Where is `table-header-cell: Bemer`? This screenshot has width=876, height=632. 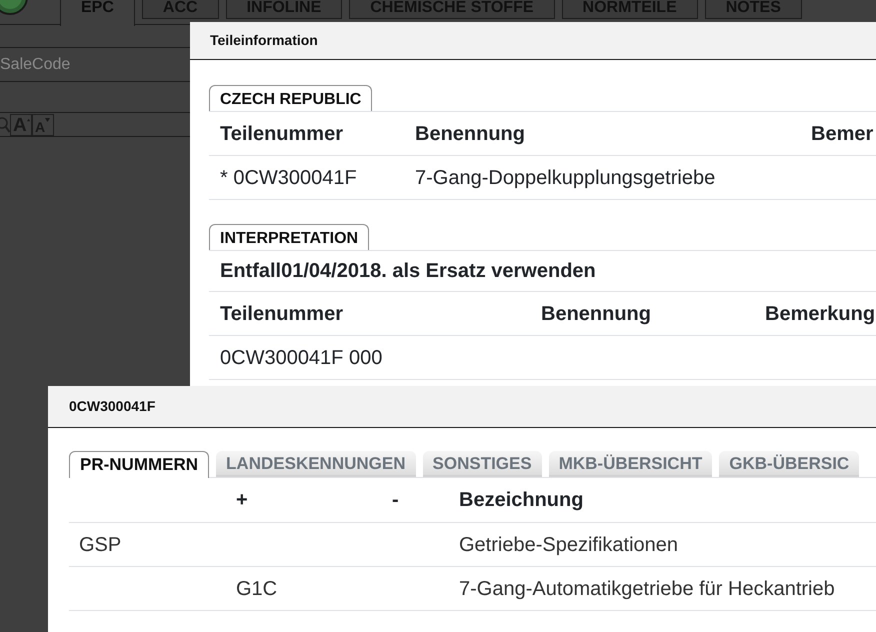
table-header-cell: Bemer is located at coordinates (842, 133).